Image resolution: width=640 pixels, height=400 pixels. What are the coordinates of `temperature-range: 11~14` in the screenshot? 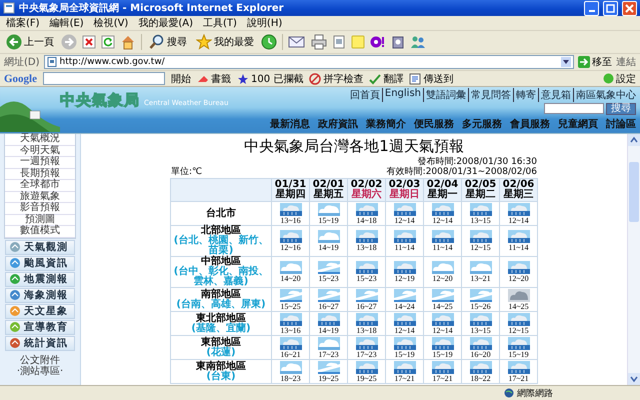 It's located at (442, 247).